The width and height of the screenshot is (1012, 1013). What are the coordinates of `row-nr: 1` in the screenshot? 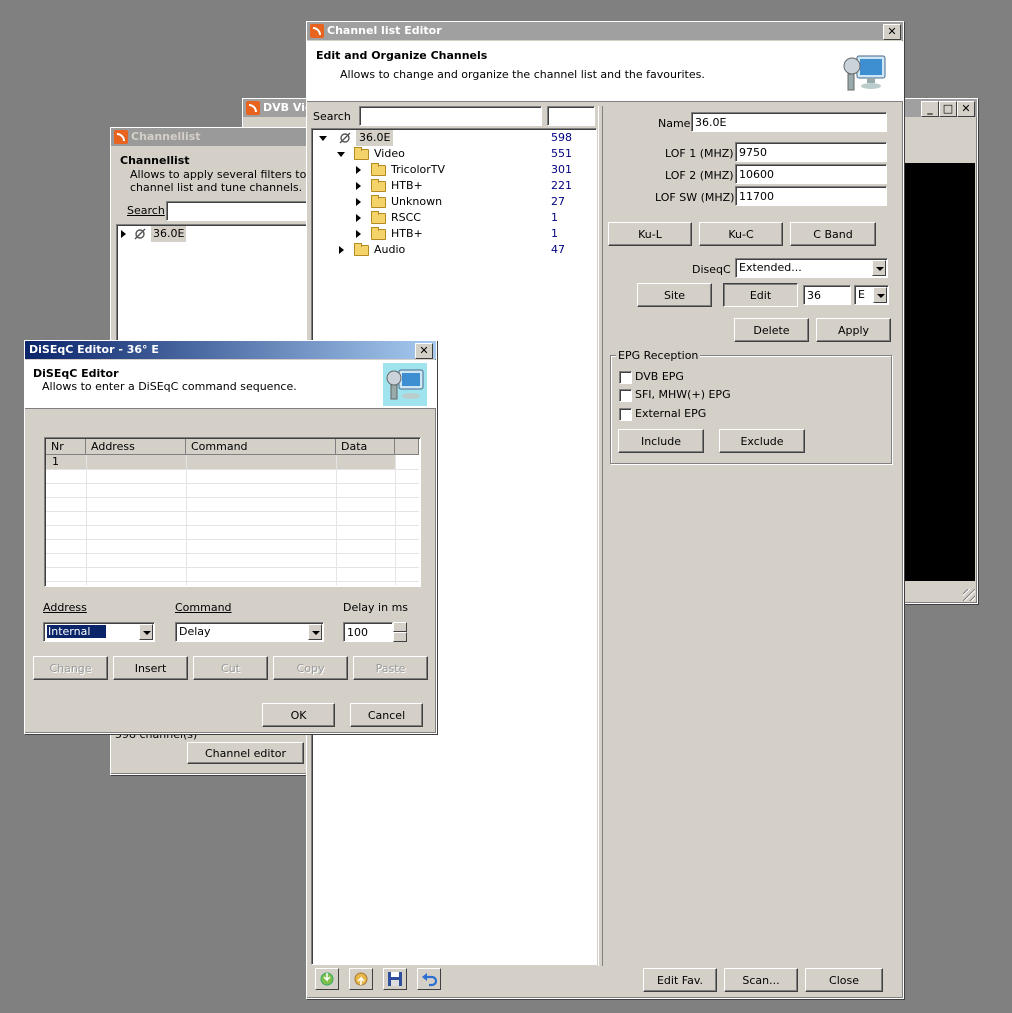 It's located at (55, 461).